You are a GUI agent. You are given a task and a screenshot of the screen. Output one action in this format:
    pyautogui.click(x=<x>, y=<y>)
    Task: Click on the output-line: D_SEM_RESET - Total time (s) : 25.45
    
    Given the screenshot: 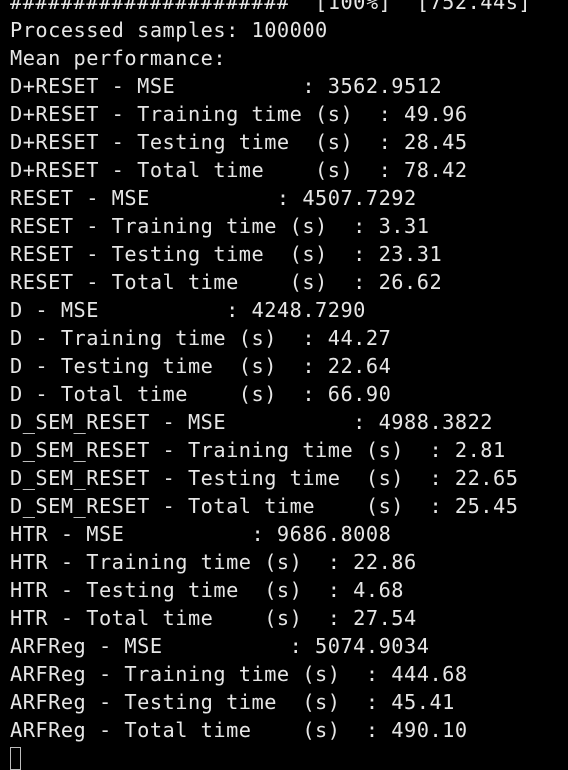 What is the action you would take?
    pyautogui.click(x=264, y=506)
    